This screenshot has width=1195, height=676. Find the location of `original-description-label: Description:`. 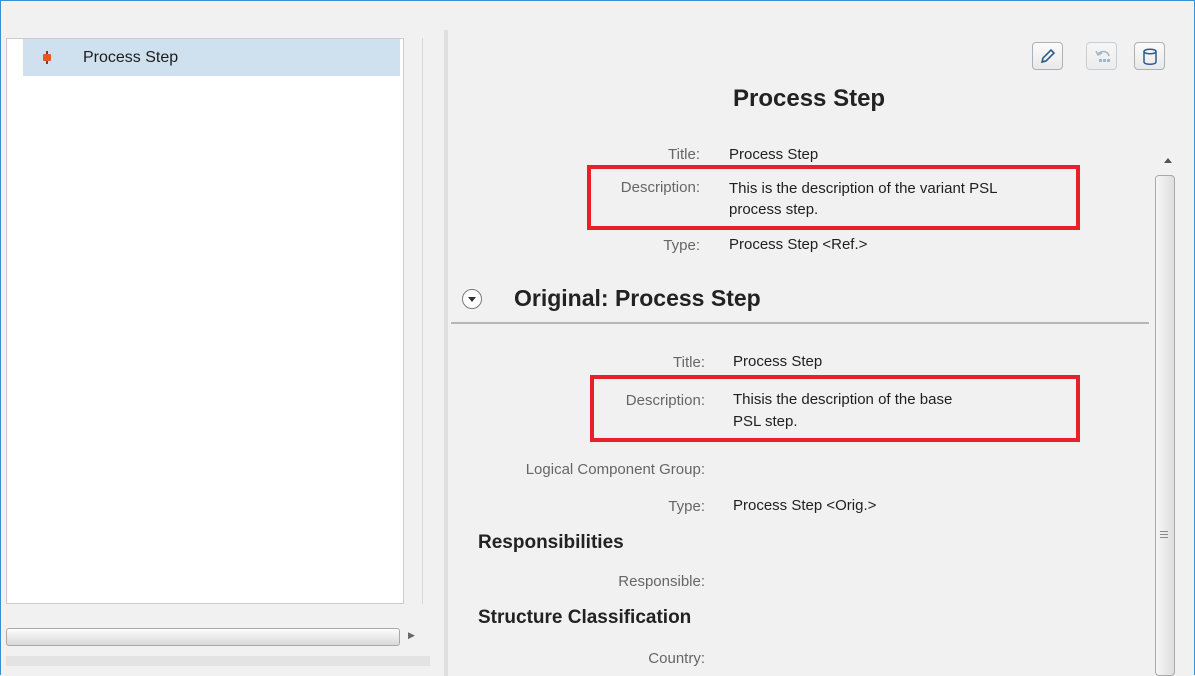

original-description-label: Description: is located at coordinates (665, 400).